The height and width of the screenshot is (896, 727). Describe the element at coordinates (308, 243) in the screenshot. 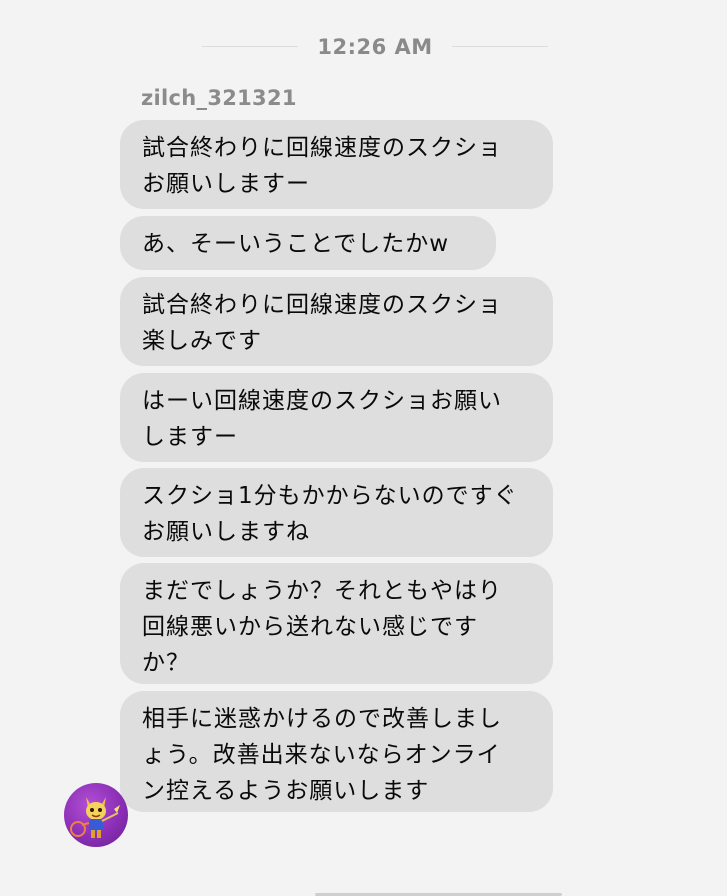

I see `message-bubble: あ、そーいうことでしたかw` at that location.